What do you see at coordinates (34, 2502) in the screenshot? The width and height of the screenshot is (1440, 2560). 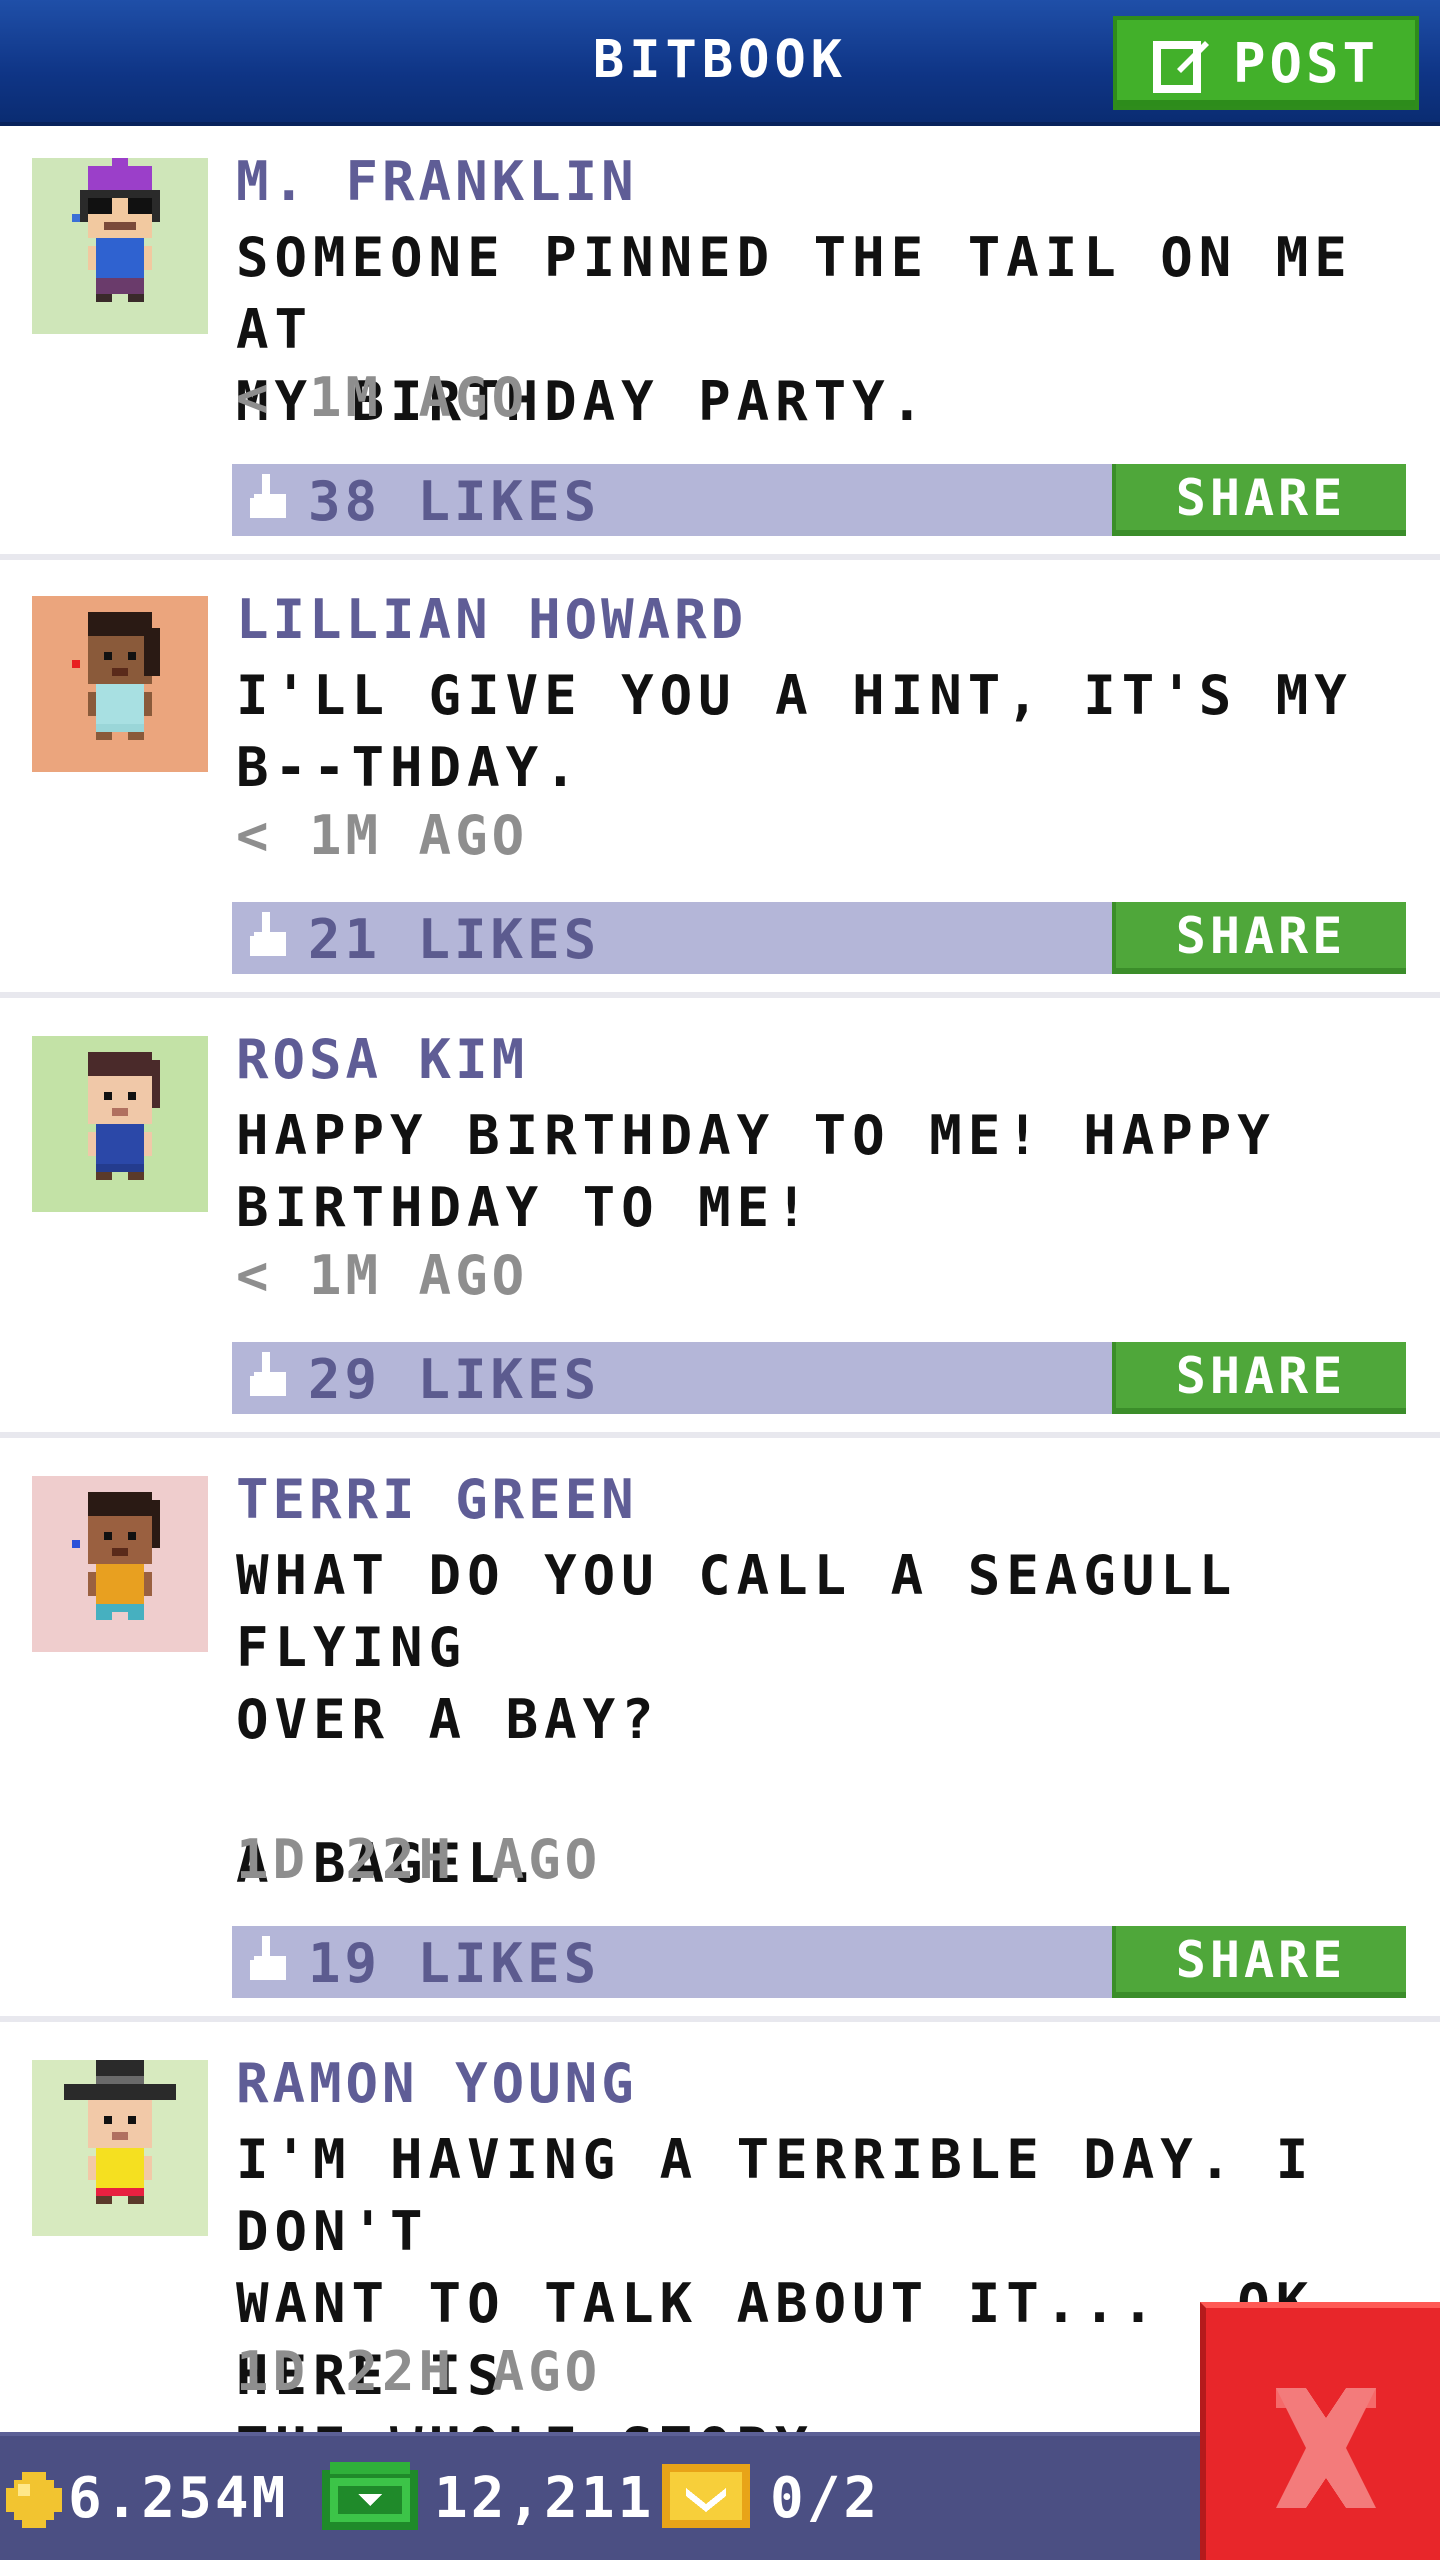 I see `coin-icon` at bounding box center [34, 2502].